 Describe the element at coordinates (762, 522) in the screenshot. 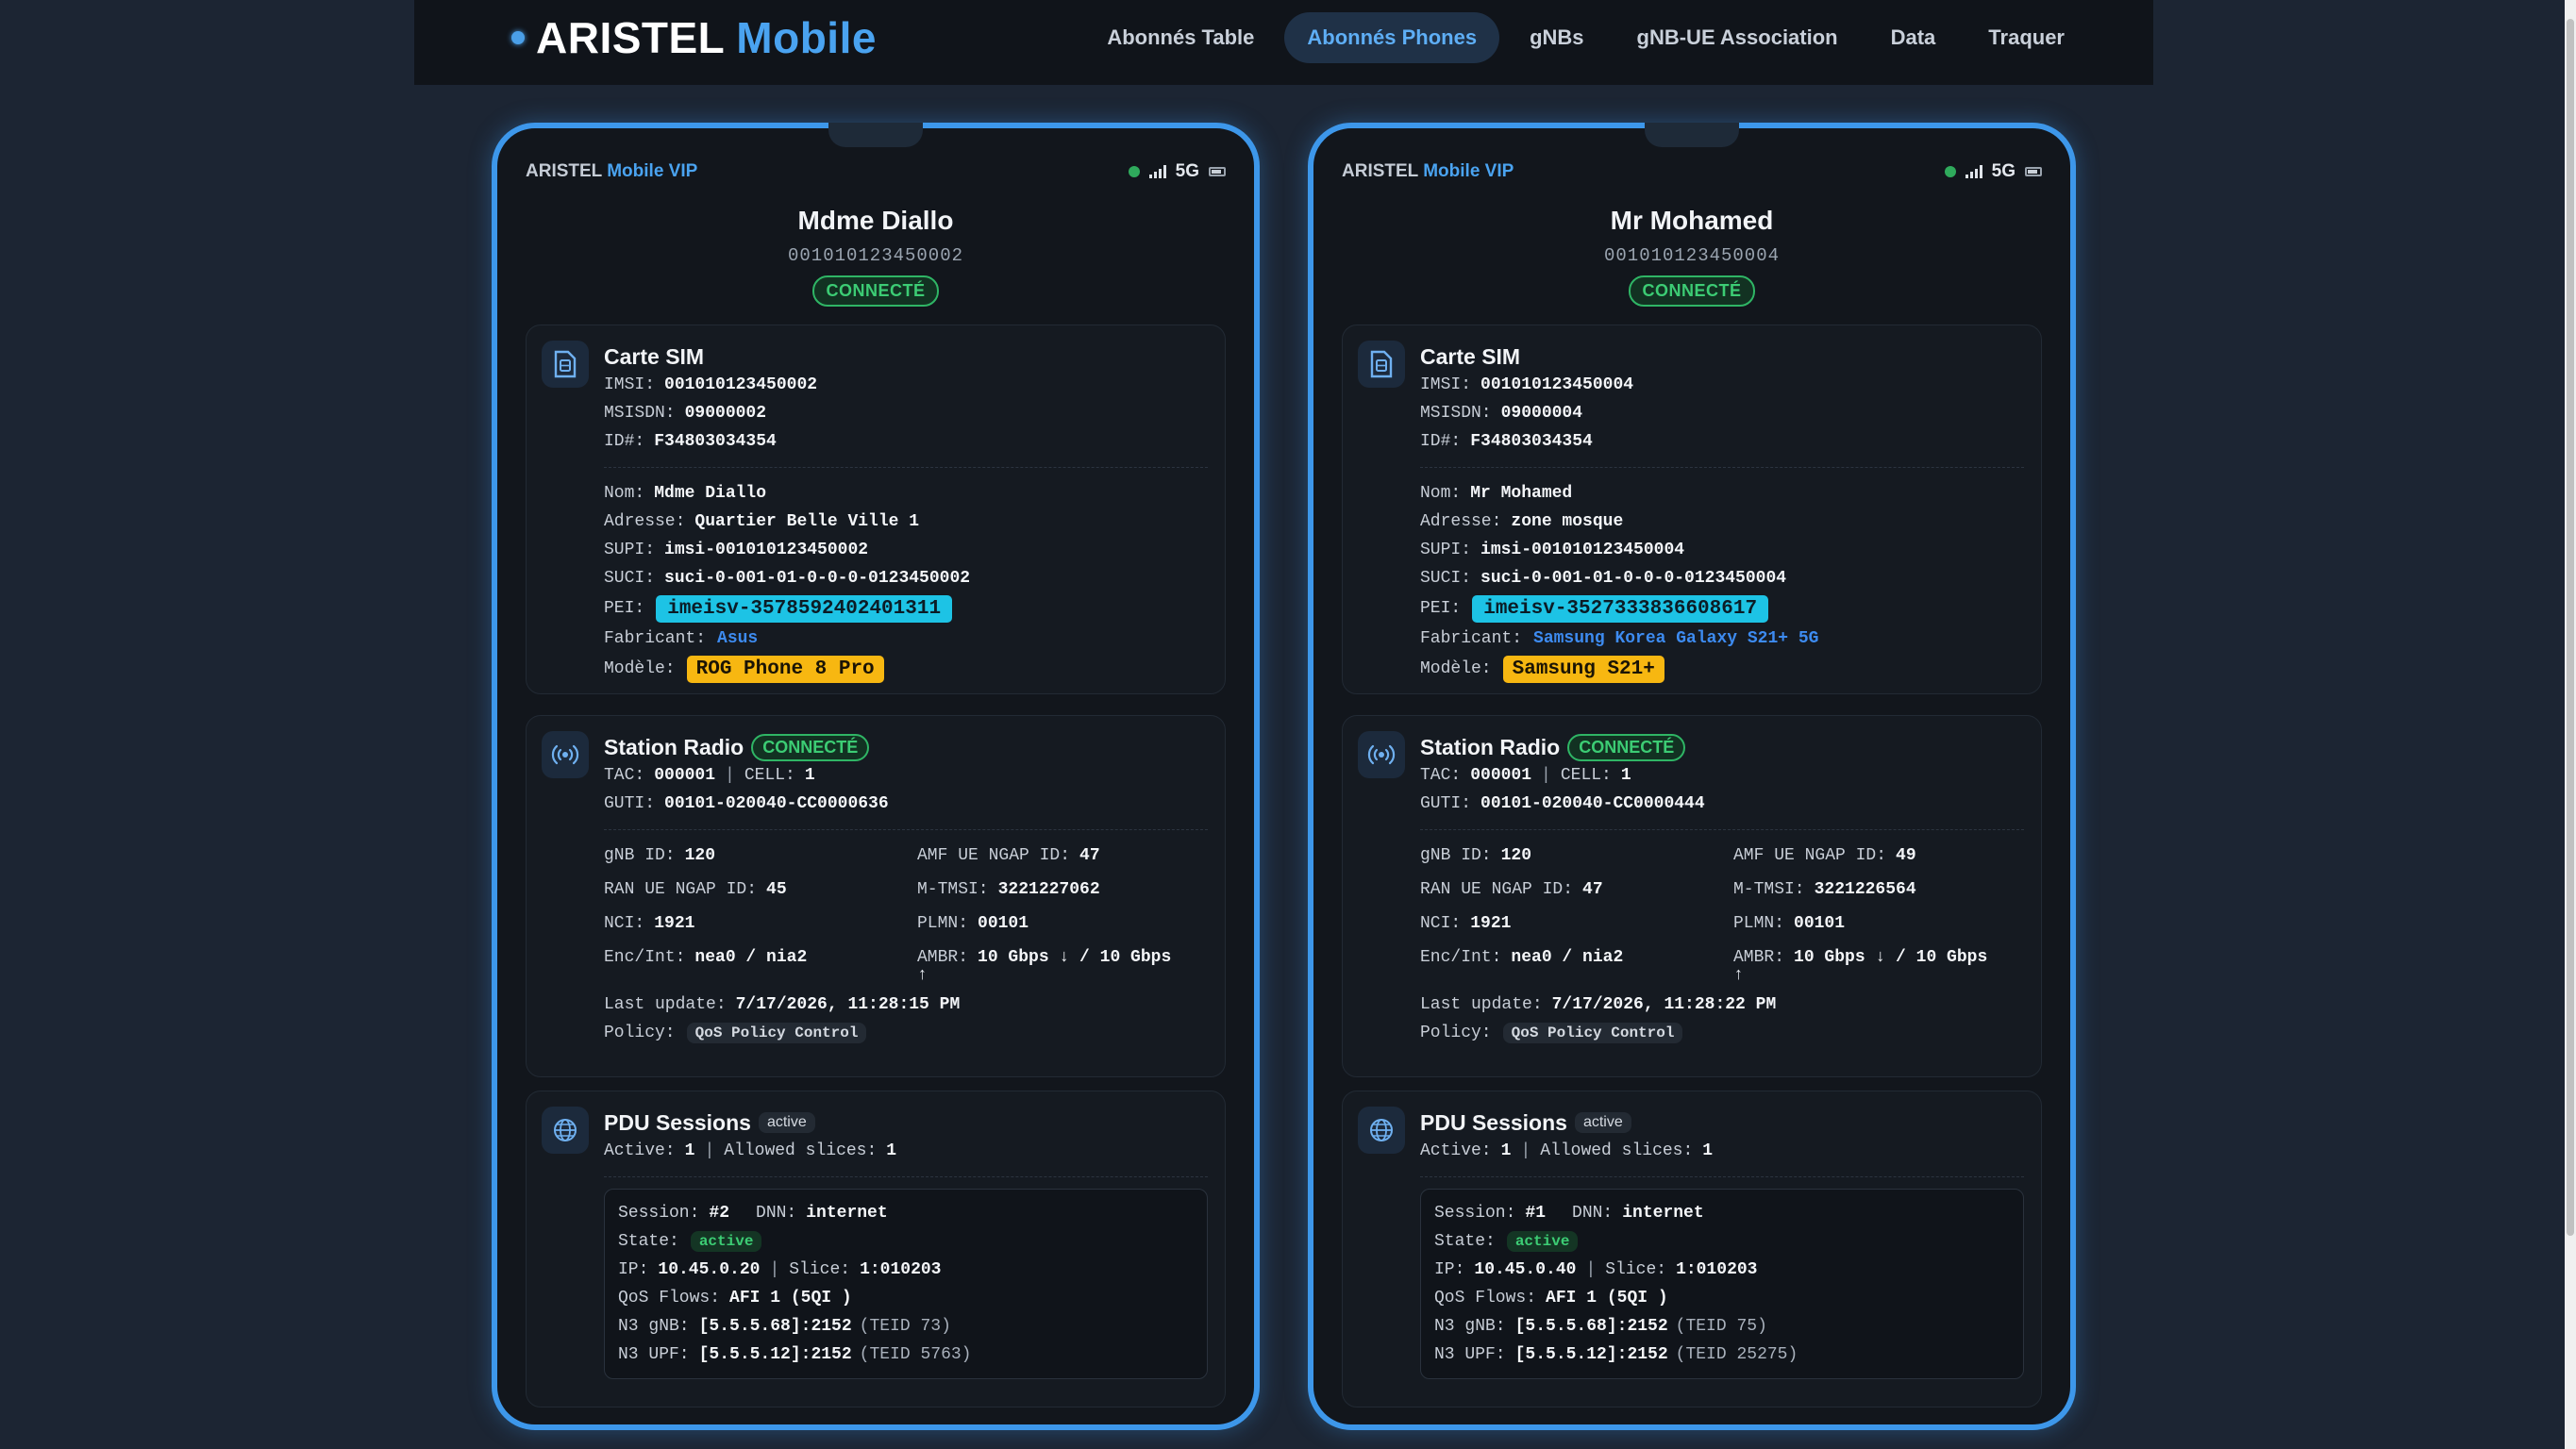

I see `sim-adresse-row: Adresse: Quartier Belle Ville 1` at that location.